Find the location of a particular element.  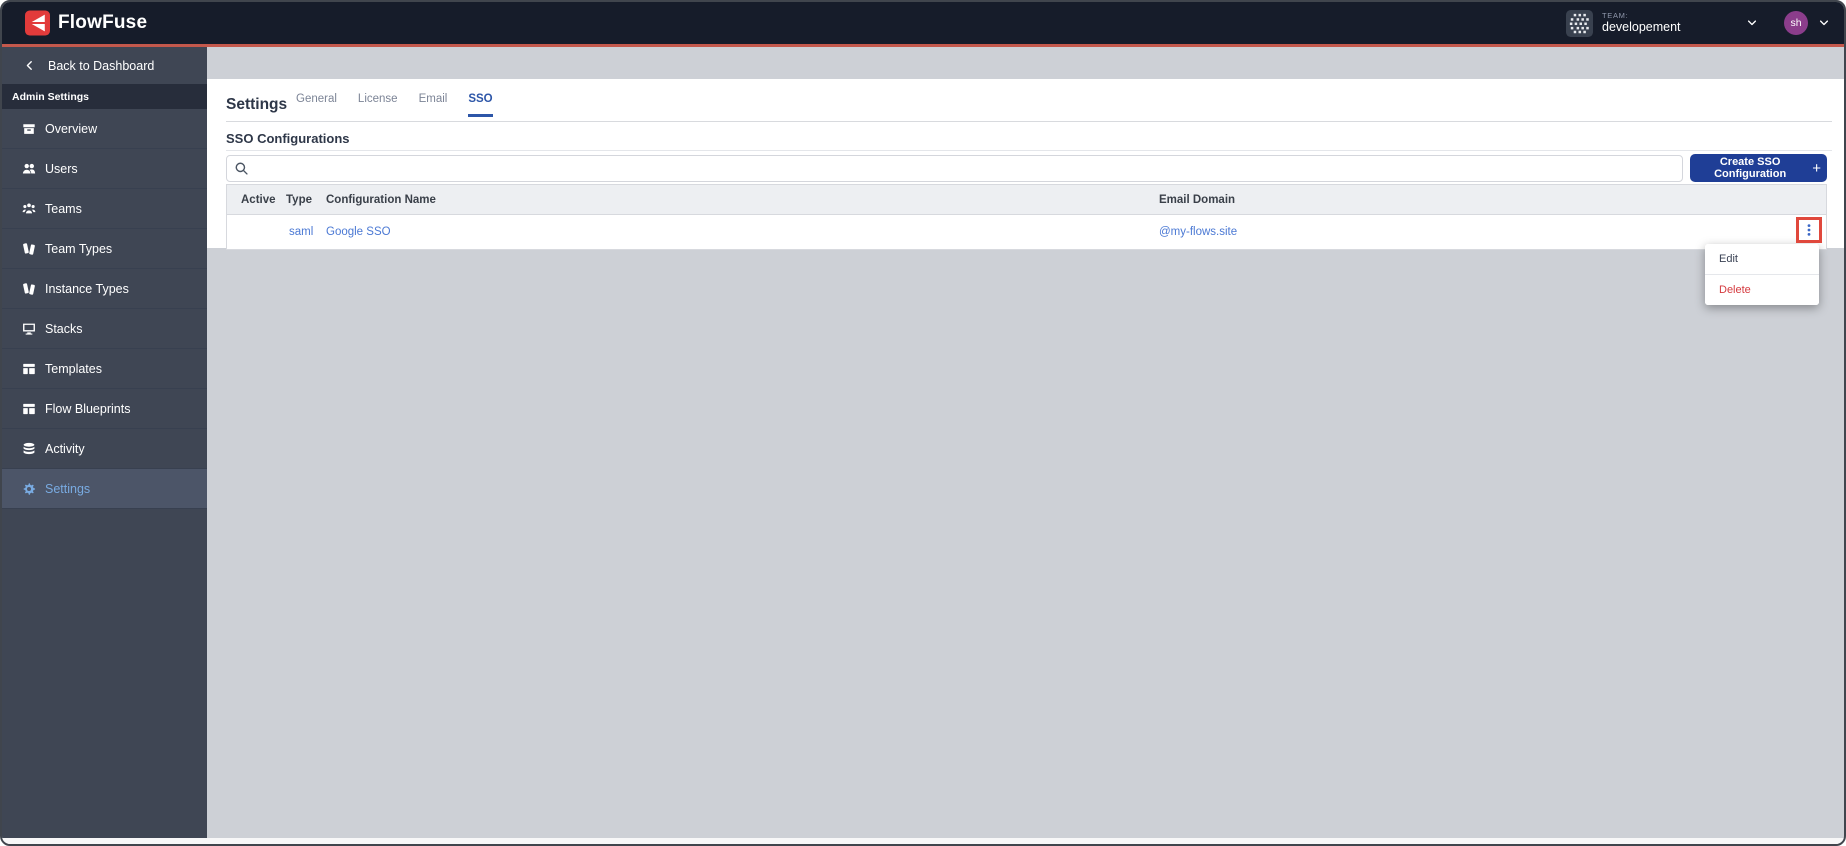

row-context-menu: Edit Delete is located at coordinates (1762, 274).